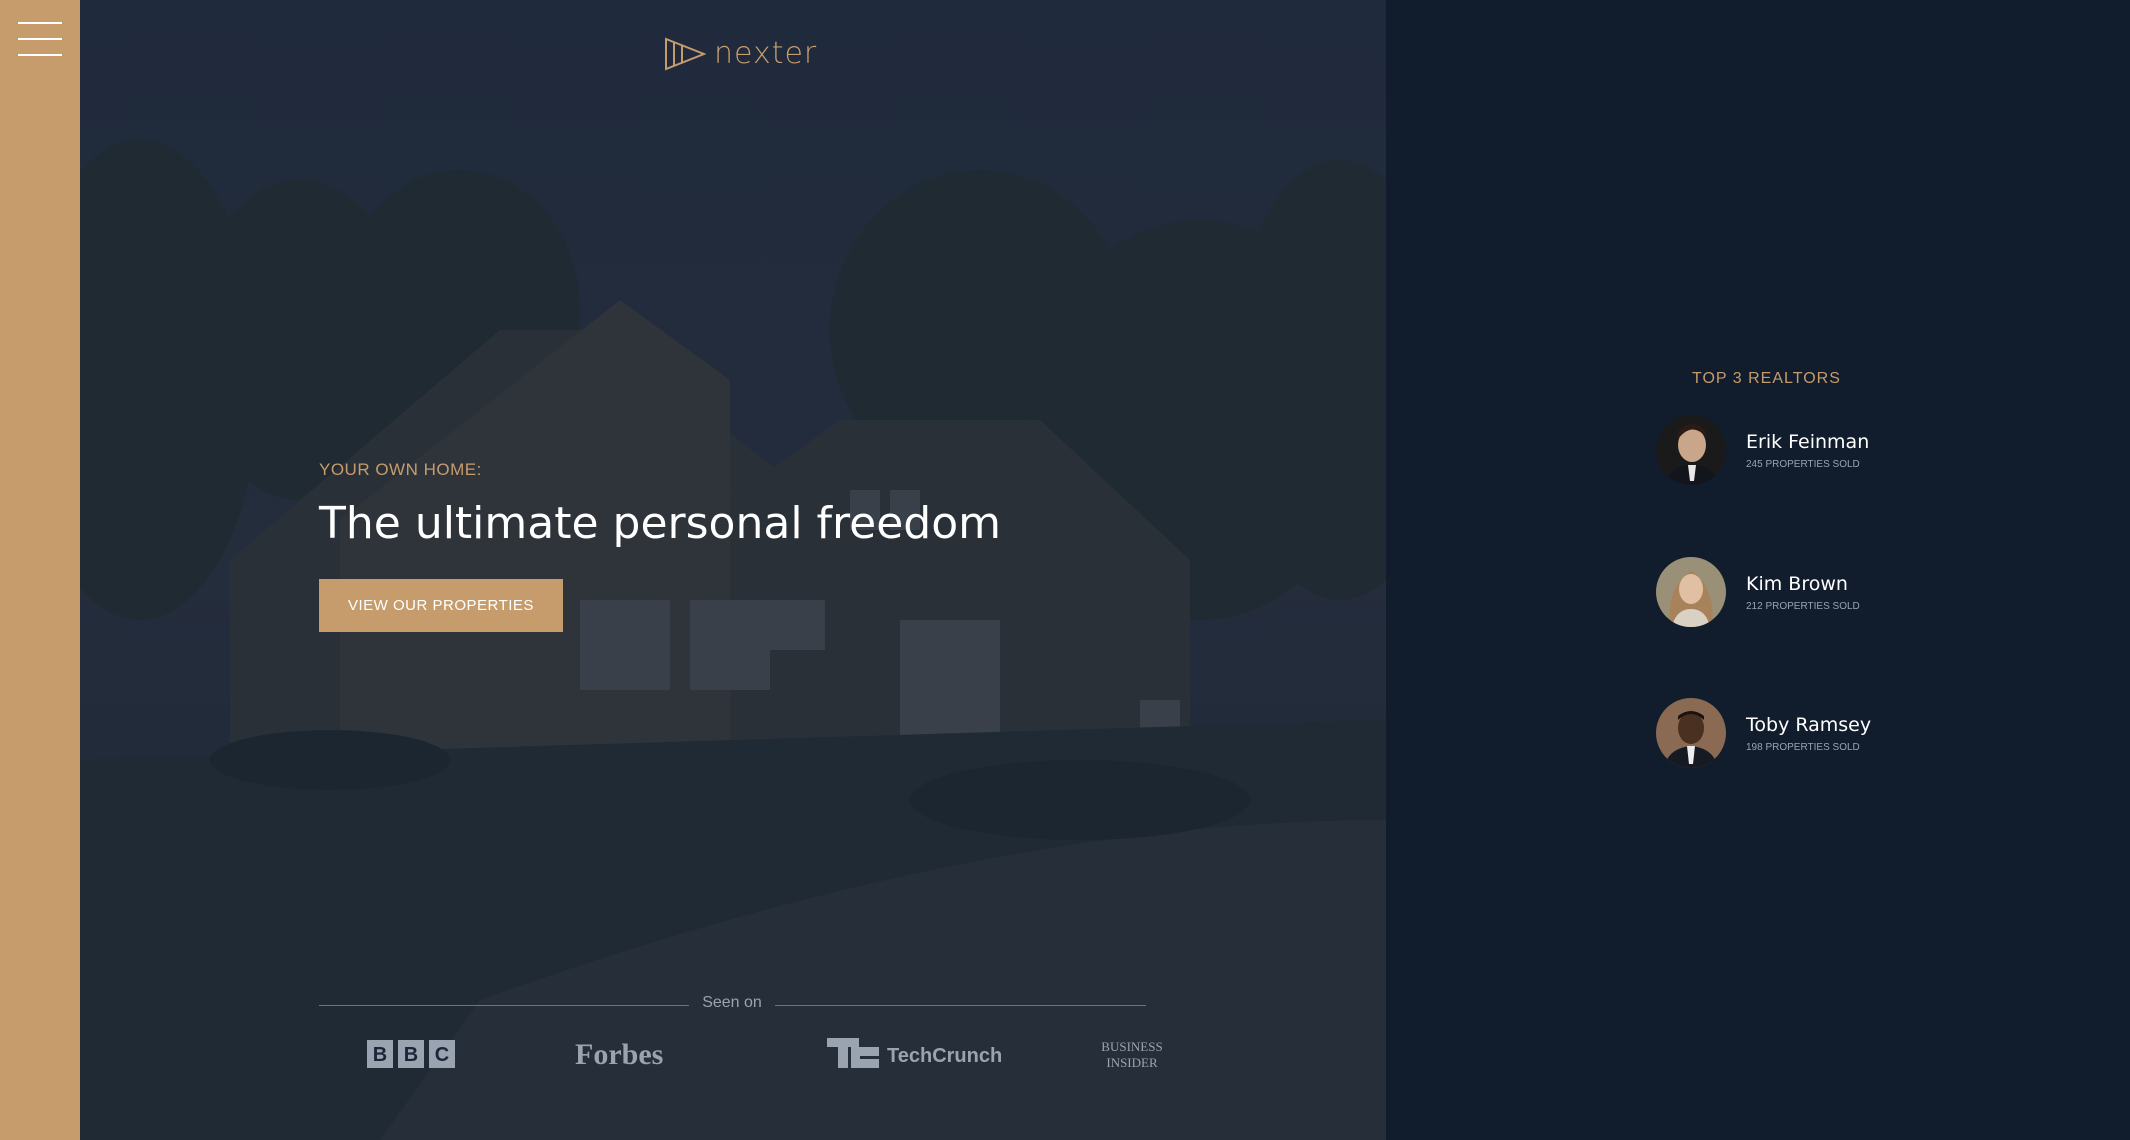 This screenshot has height=1140, width=2130. What do you see at coordinates (1803, 606) in the screenshot?
I see `realtor-sold: 212 PROPERTIES SOLD` at bounding box center [1803, 606].